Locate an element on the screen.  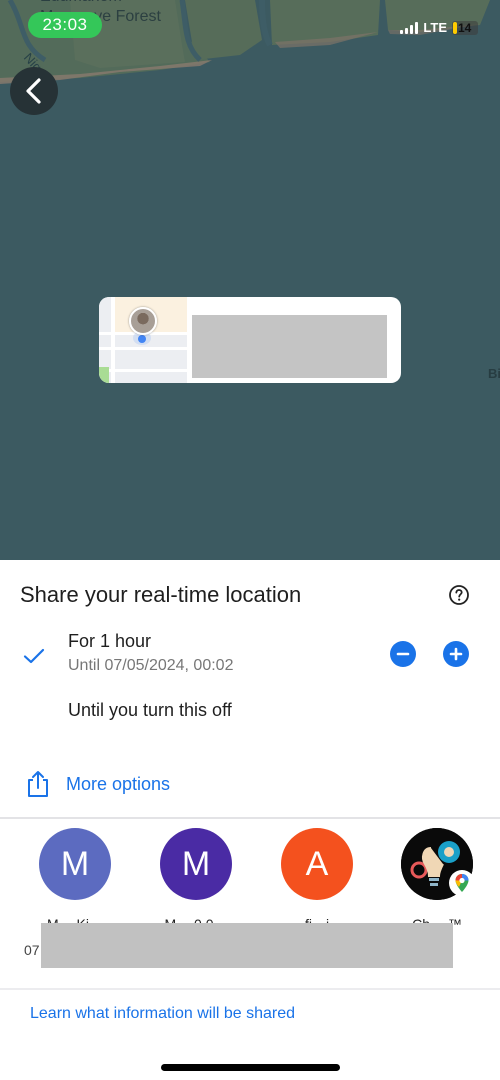
battery-level: 14 is located at coordinates (465, 27).